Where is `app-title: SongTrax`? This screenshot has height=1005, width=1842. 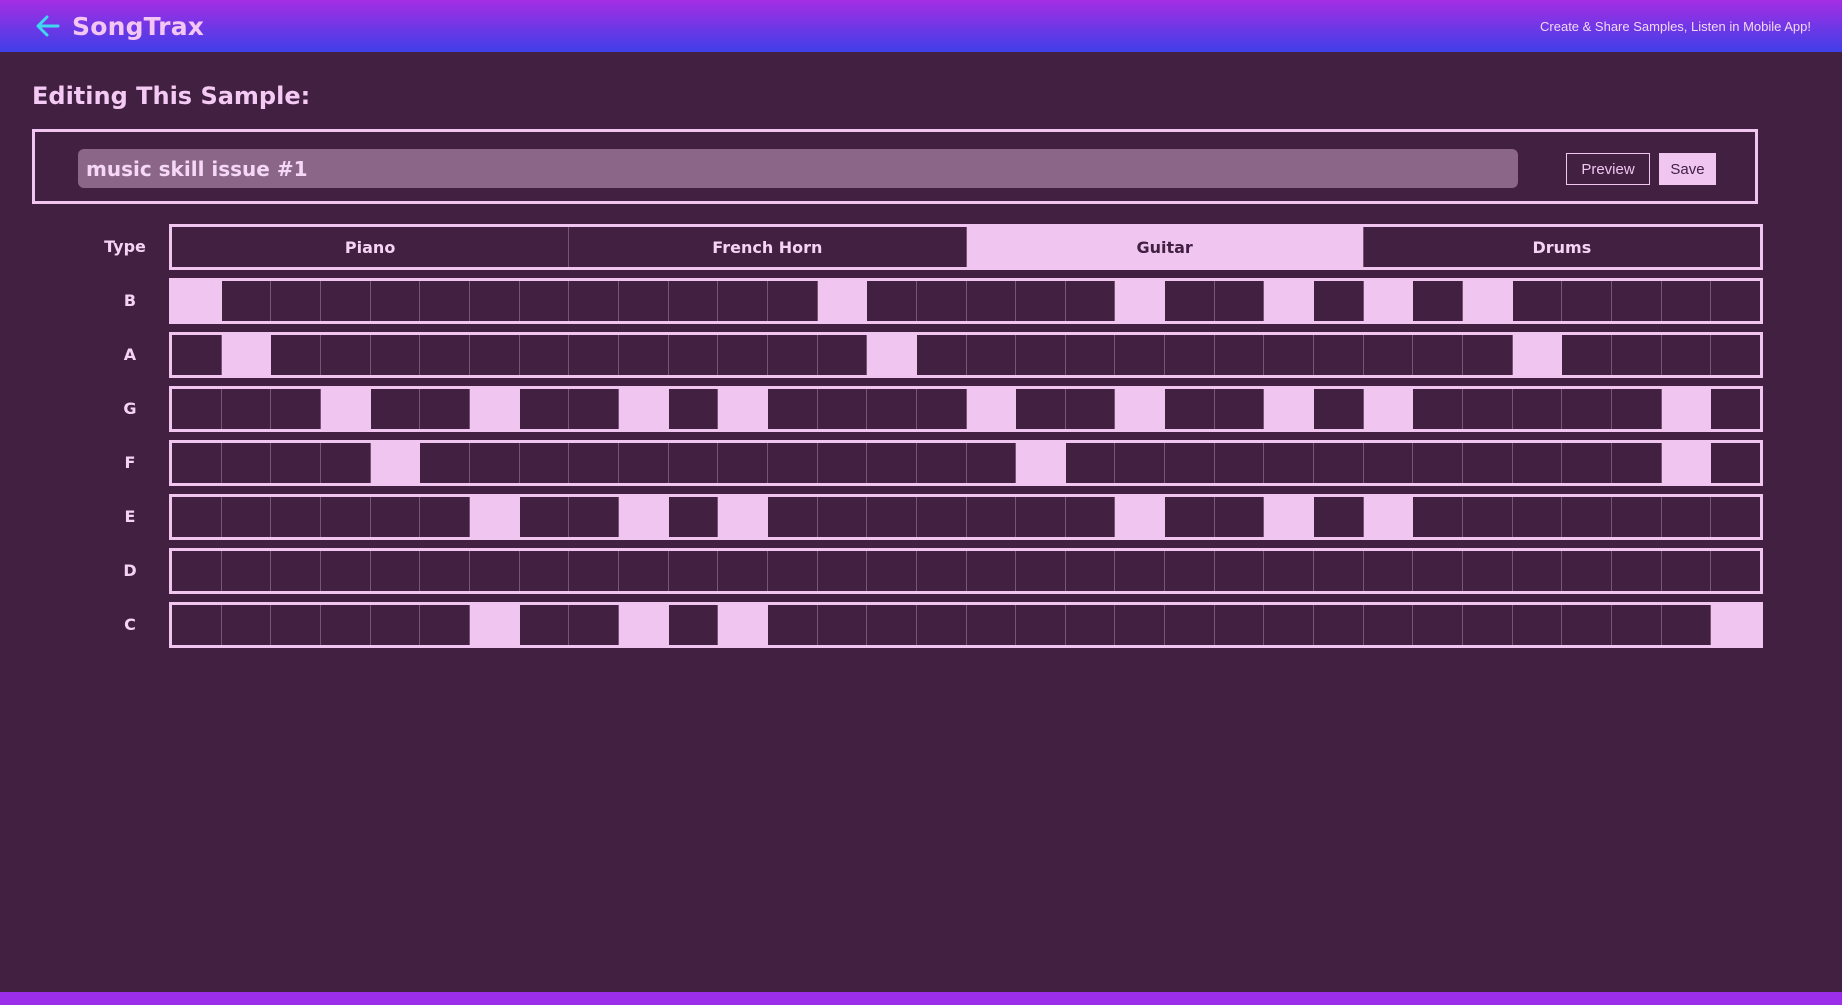
app-title: SongTrax is located at coordinates (138, 26).